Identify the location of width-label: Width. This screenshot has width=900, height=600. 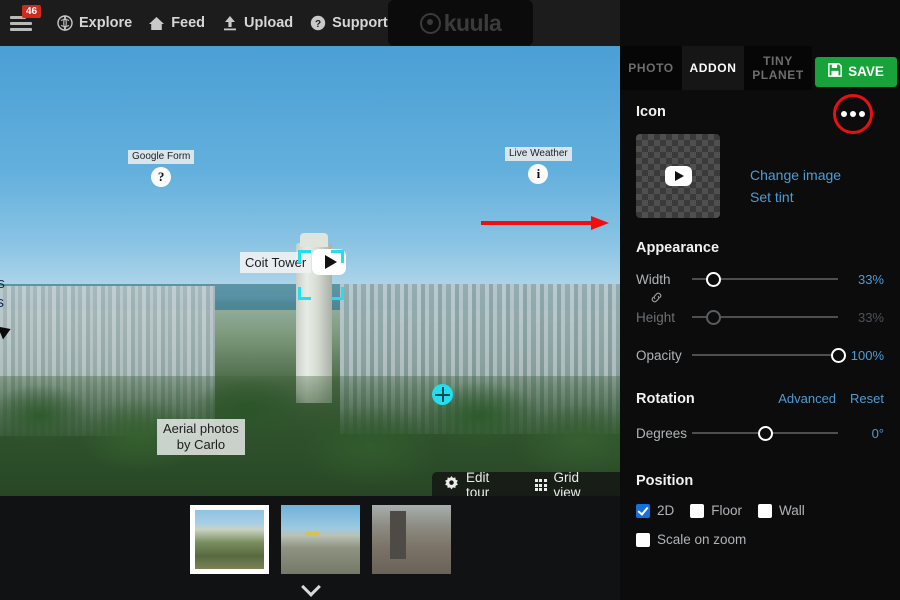
(653, 279).